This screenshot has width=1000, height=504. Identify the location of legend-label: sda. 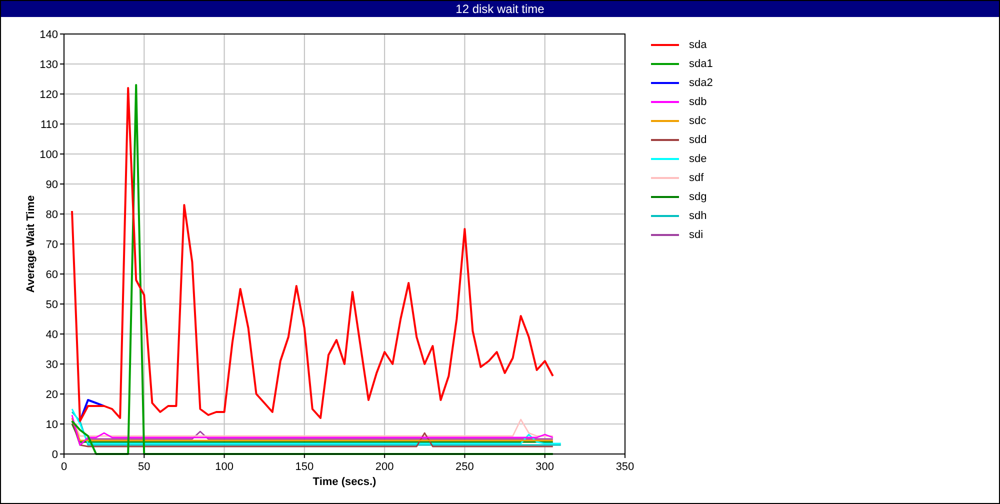
(698, 44).